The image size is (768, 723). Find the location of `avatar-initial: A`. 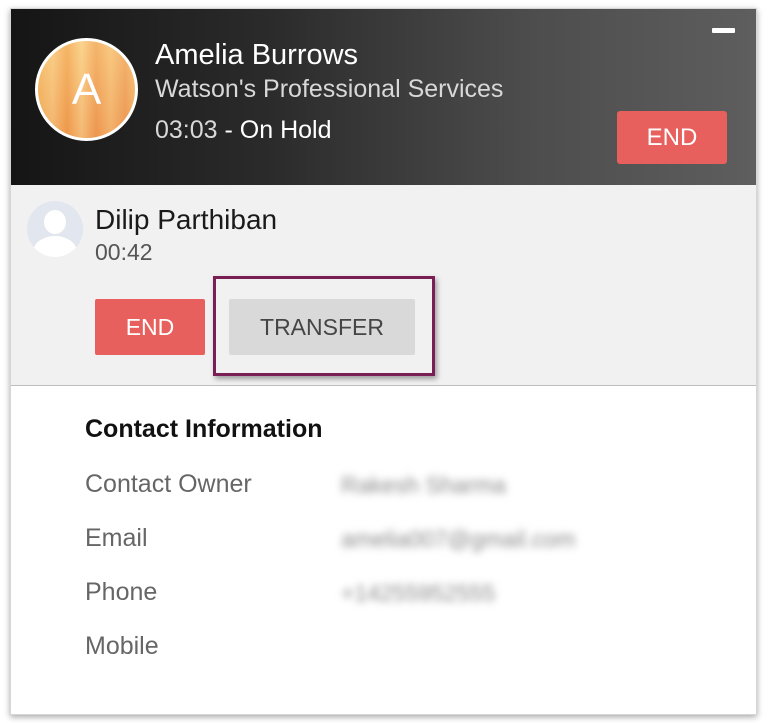

avatar-initial: A is located at coordinates (86, 89).